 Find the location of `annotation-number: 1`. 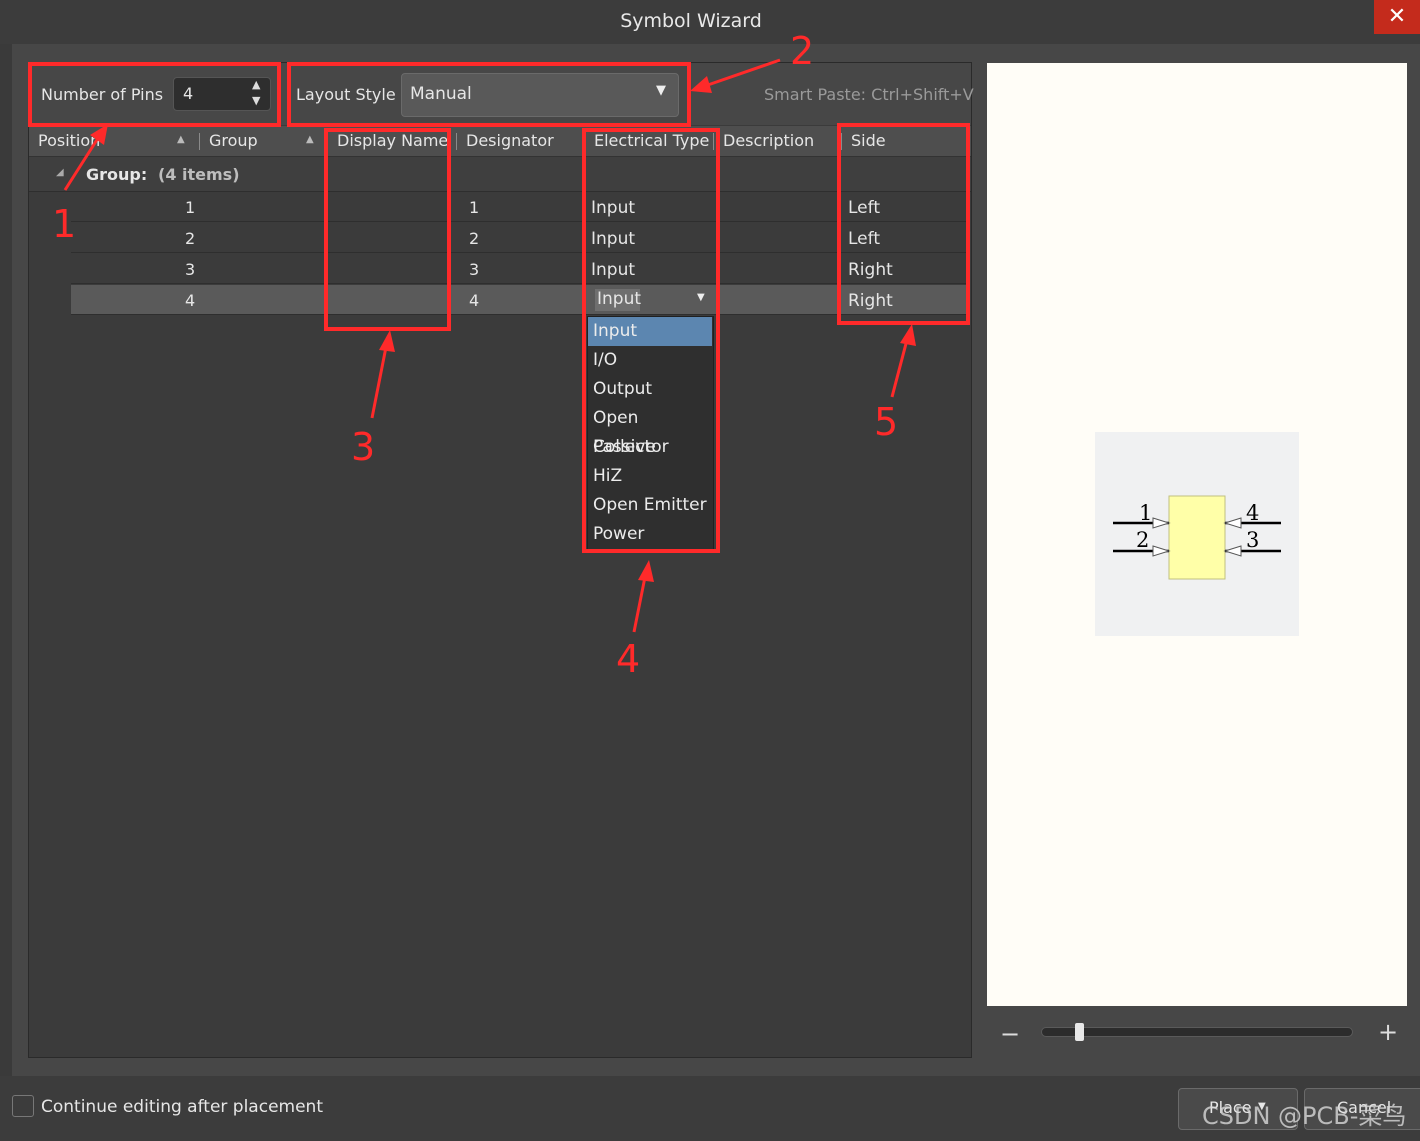

annotation-number: 1 is located at coordinates (64, 224).